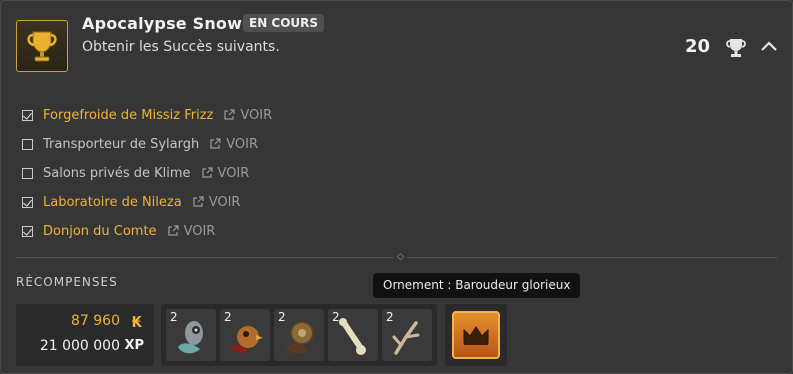 The width and height of the screenshot is (793, 374). Describe the element at coordinates (162, 23) in the screenshot. I see `achievement-title: Apocalypse Snow` at that location.